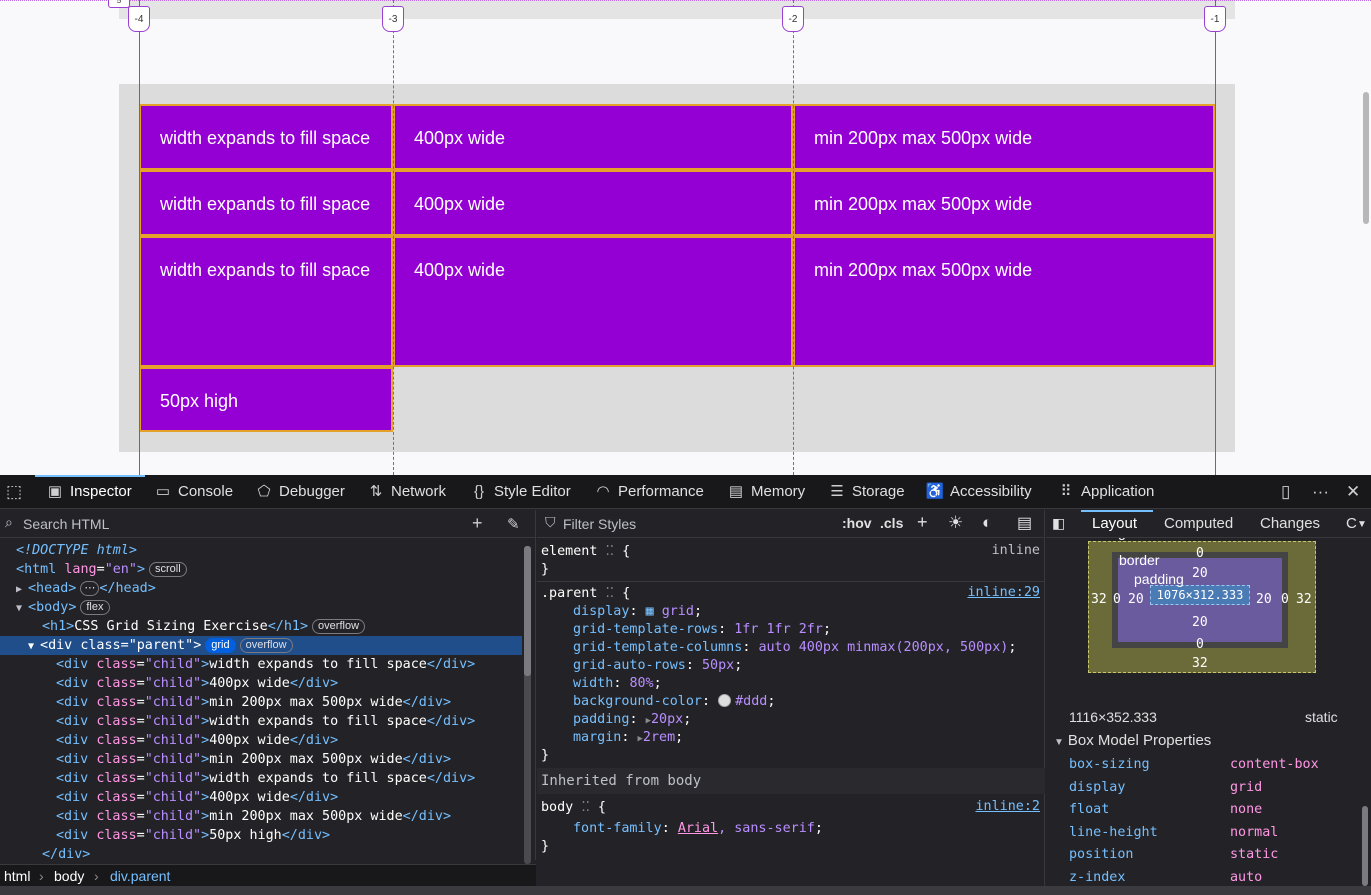 Image resolution: width=1371 pixels, height=895 pixels. Describe the element at coordinates (17, 876) in the screenshot. I see `breadcrumb-html: html` at that location.